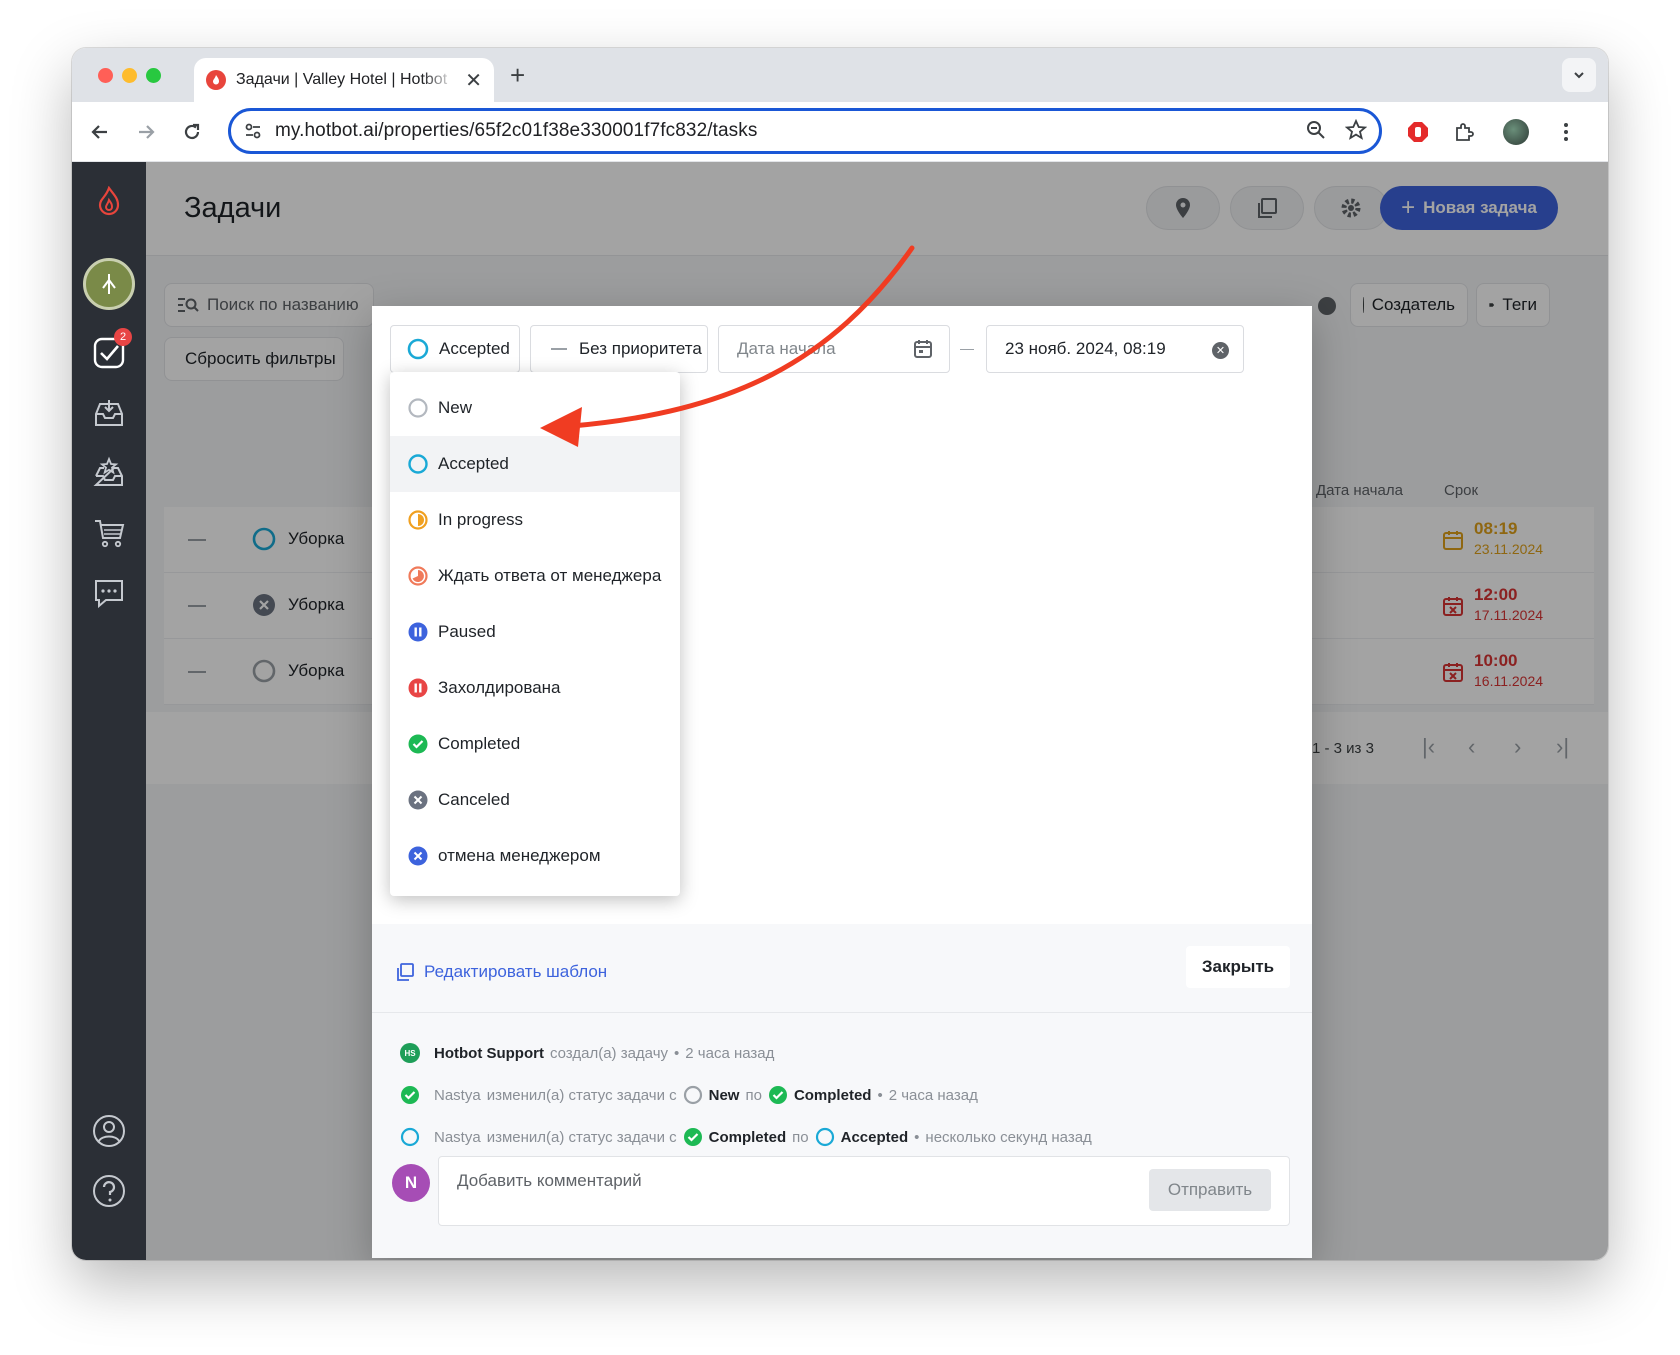 The width and height of the screenshot is (1680, 1355). I want to click on help-circle-icon, so click(109, 1191).